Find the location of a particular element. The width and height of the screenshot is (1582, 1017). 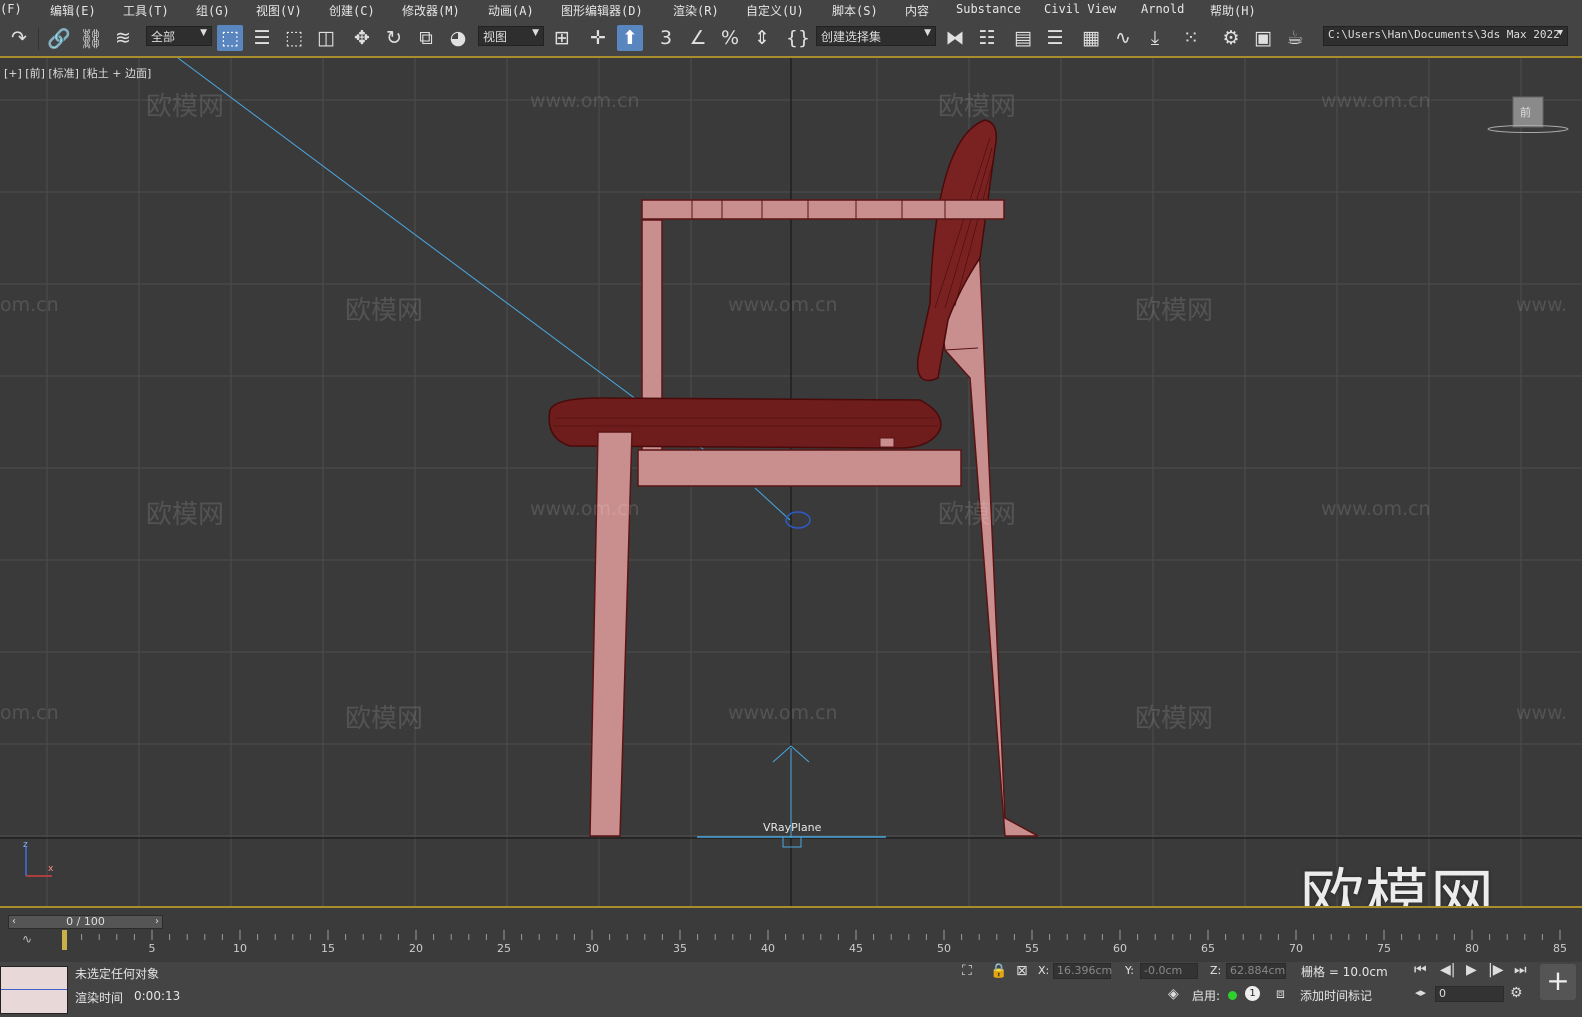

snap-number: 3 is located at coordinates (666, 38).